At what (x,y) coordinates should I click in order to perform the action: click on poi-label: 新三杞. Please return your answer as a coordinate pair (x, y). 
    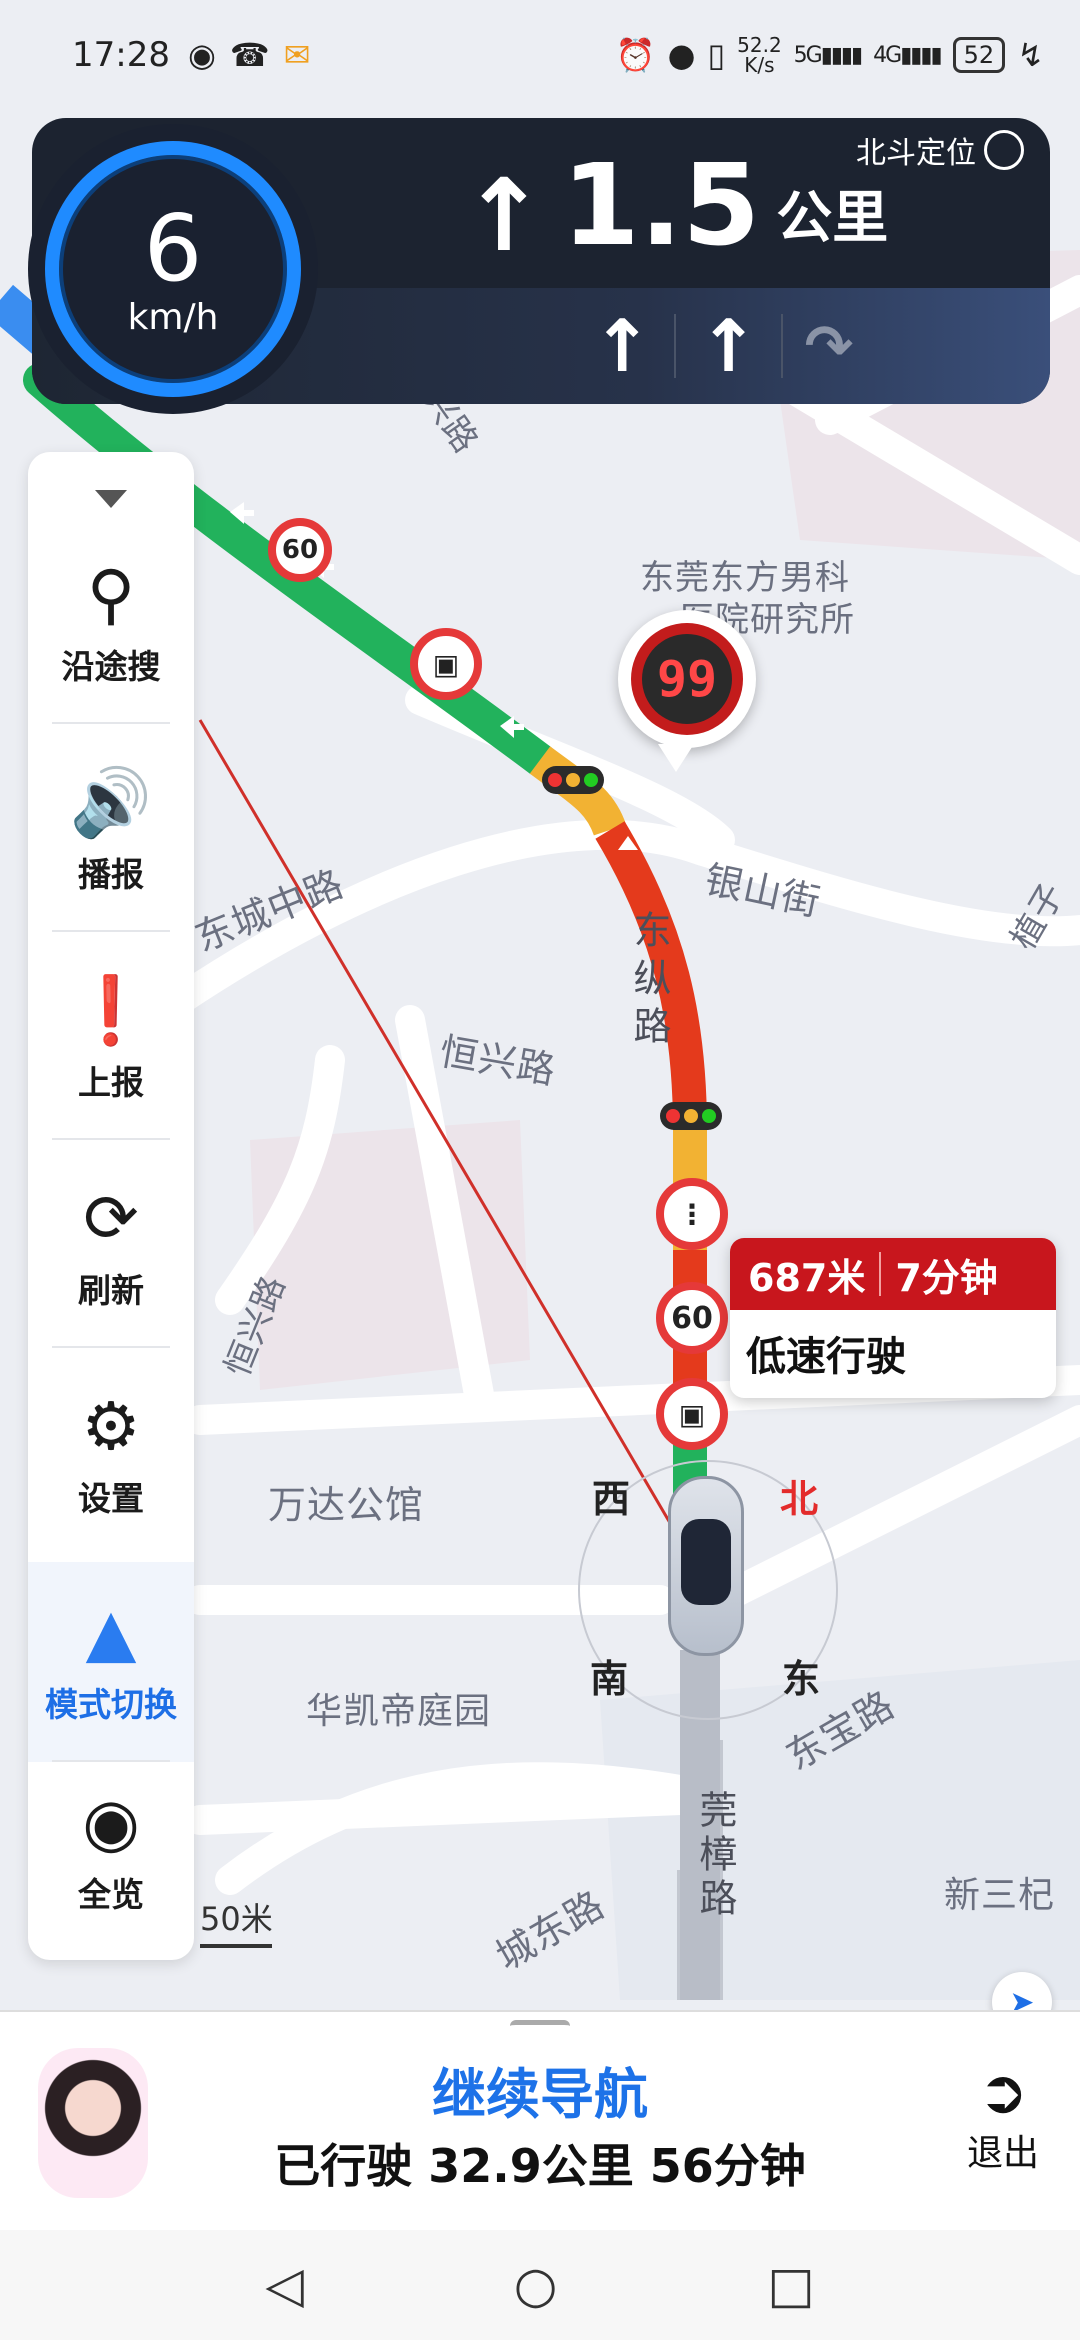
    Looking at the image, I should click on (1000, 1895).